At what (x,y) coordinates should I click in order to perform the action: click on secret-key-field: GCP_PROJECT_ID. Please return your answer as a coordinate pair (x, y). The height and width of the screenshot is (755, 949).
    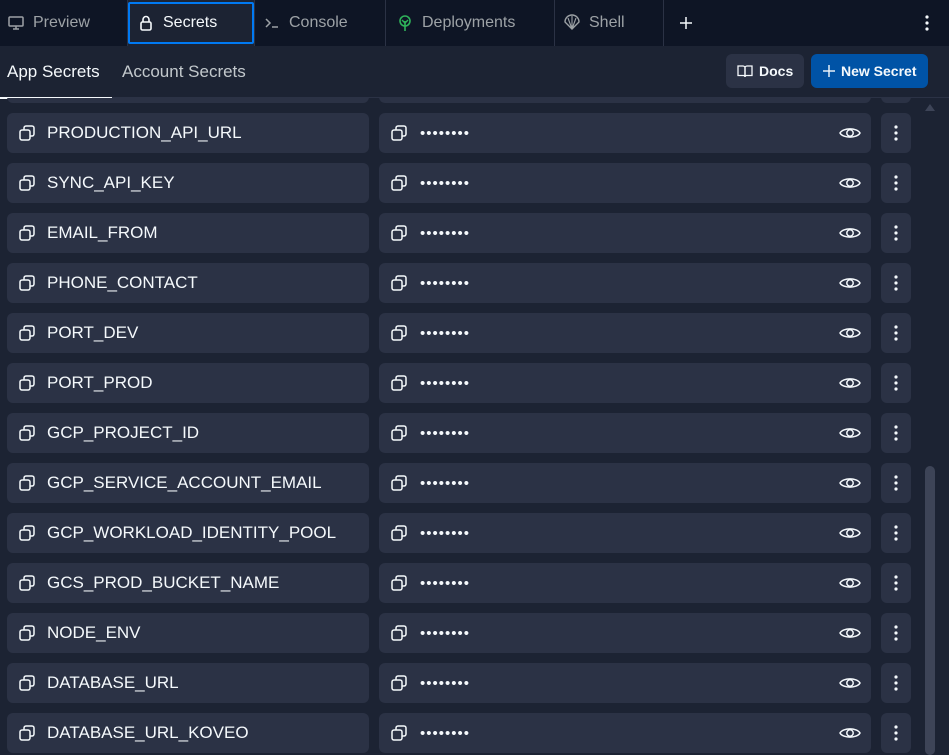
    Looking at the image, I should click on (188, 433).